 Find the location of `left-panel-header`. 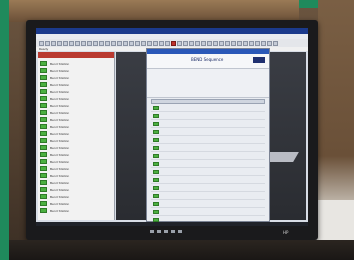

left-panel-header is located at coordinates (76, 55).